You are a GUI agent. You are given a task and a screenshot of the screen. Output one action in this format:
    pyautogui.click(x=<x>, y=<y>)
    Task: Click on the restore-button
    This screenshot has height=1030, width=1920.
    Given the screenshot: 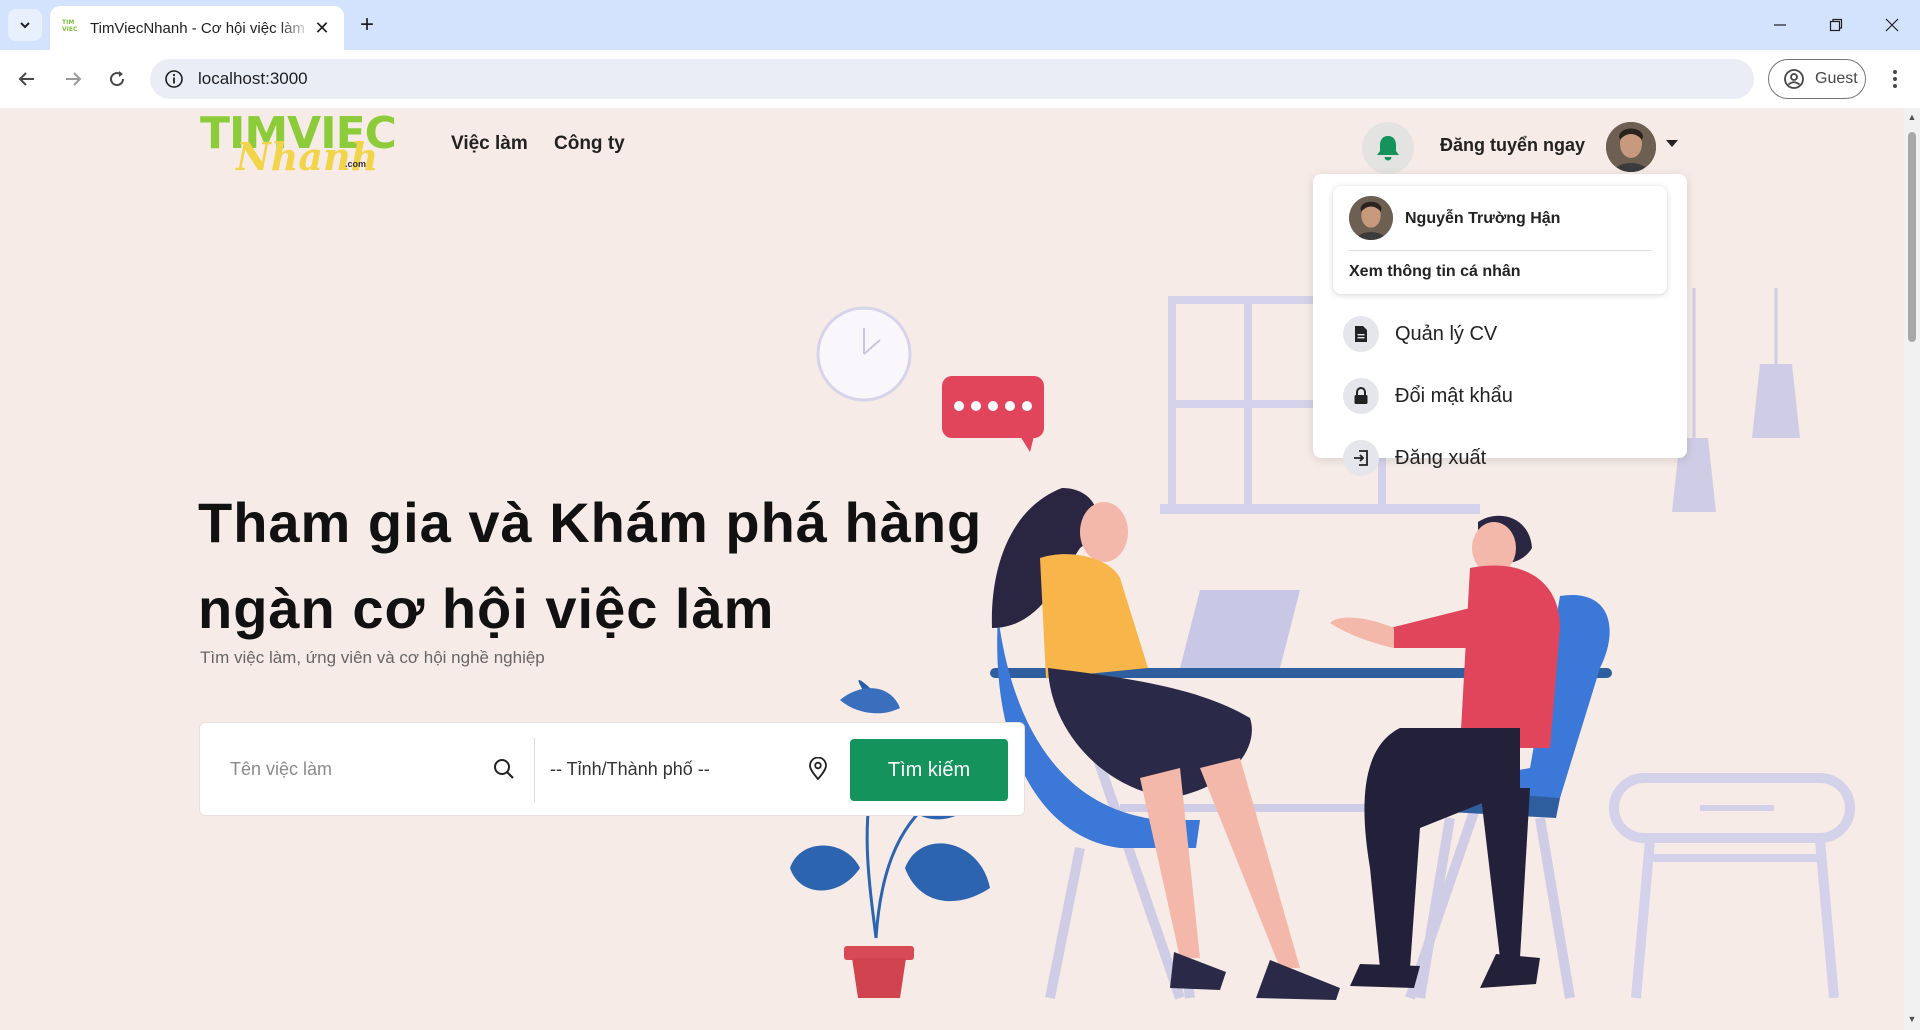 What is the action you would take?
    pyautogui.click(x=1836, y=25)
    